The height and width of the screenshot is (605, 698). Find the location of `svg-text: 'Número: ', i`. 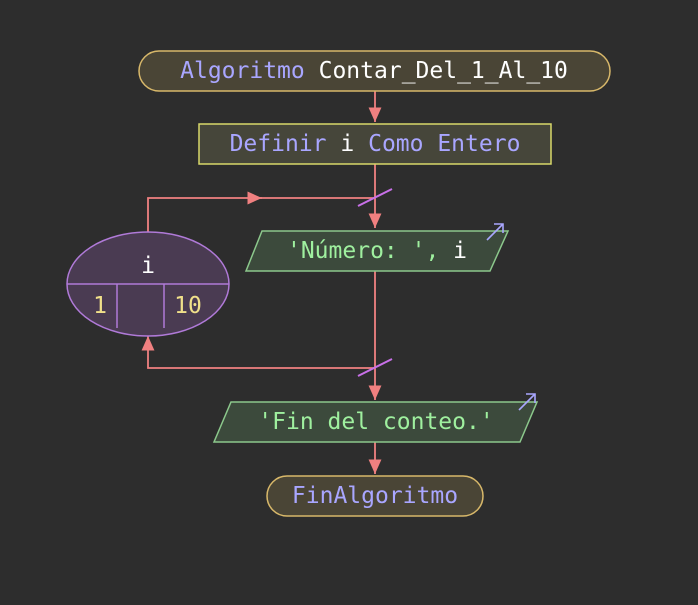

svg-text: 'Número: ', i is located at coordinates (377, 251).